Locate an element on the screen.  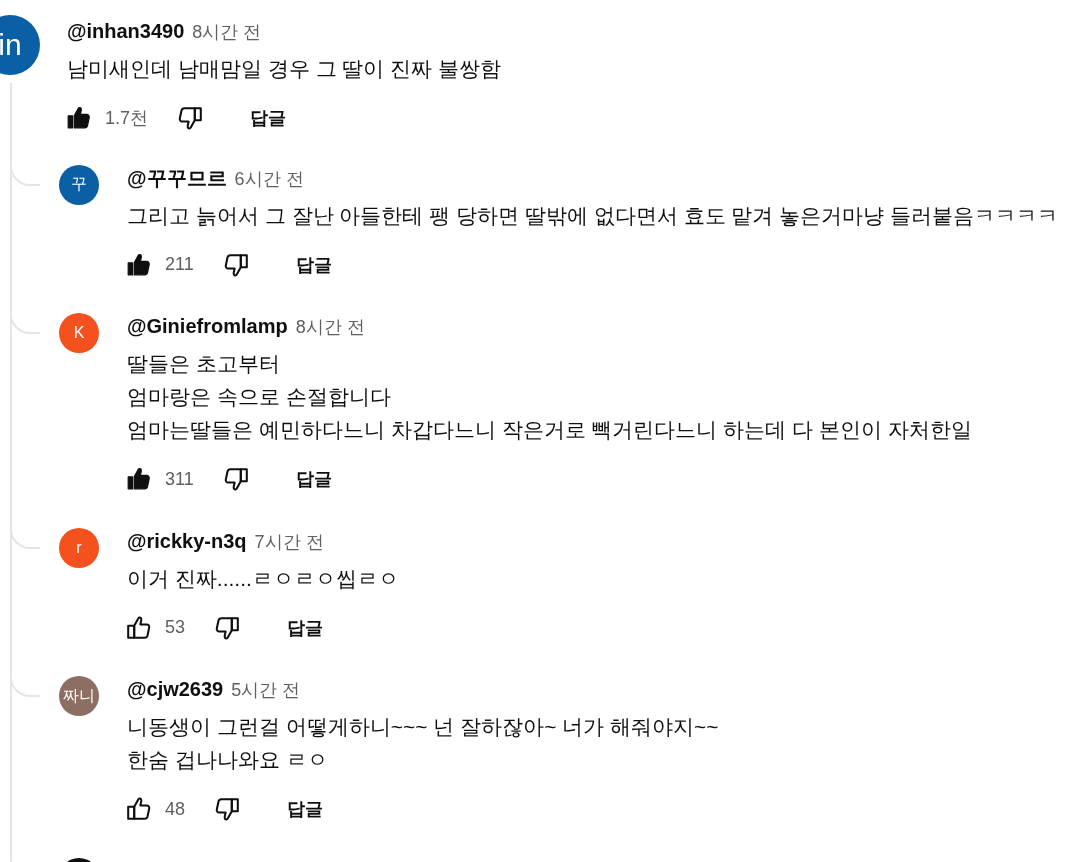
avatar: 짜니 is located at coordinates (79, 696).